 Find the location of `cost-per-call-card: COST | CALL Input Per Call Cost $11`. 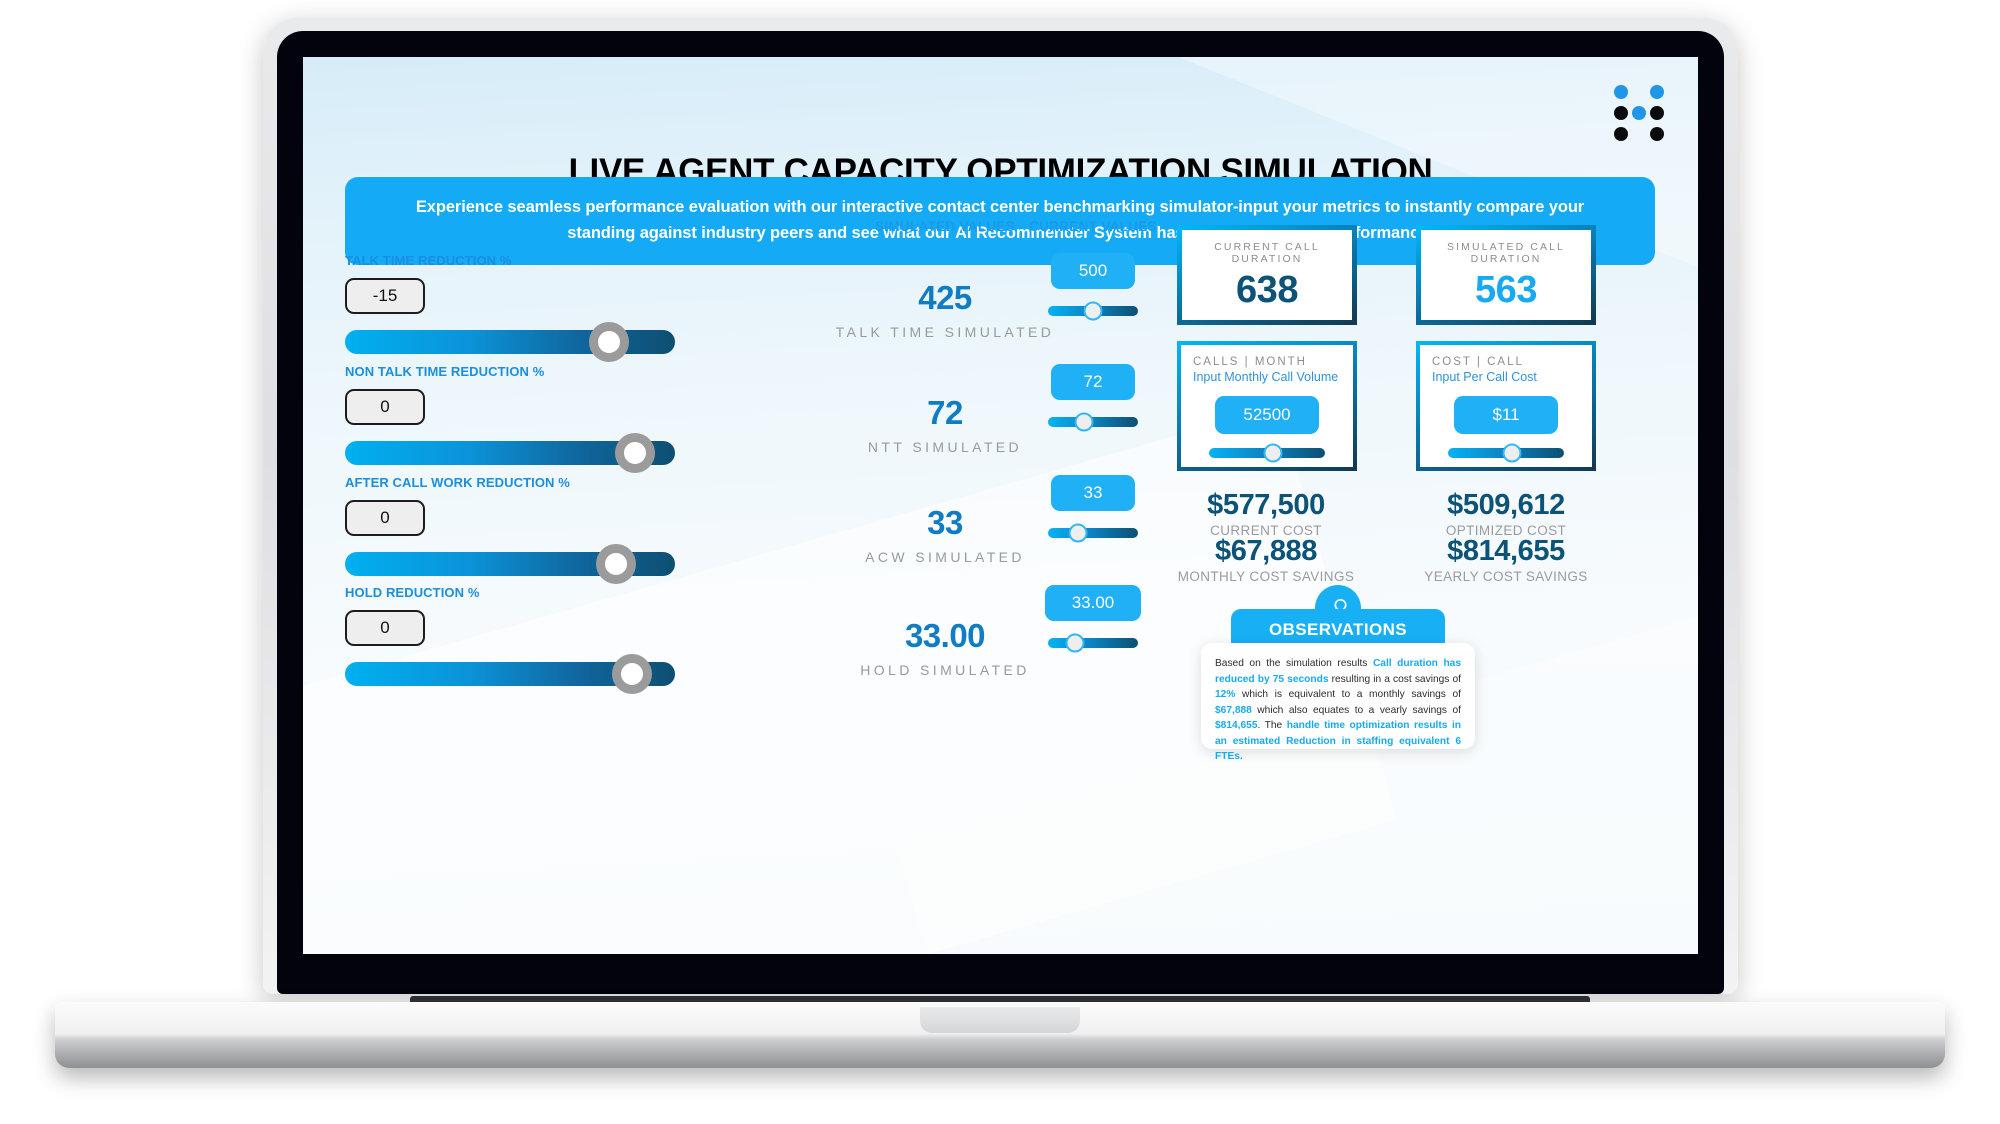

cost-per-call-card: COST | CALL Input Per Call Cost $11 is located at coordinates (1506, 406).